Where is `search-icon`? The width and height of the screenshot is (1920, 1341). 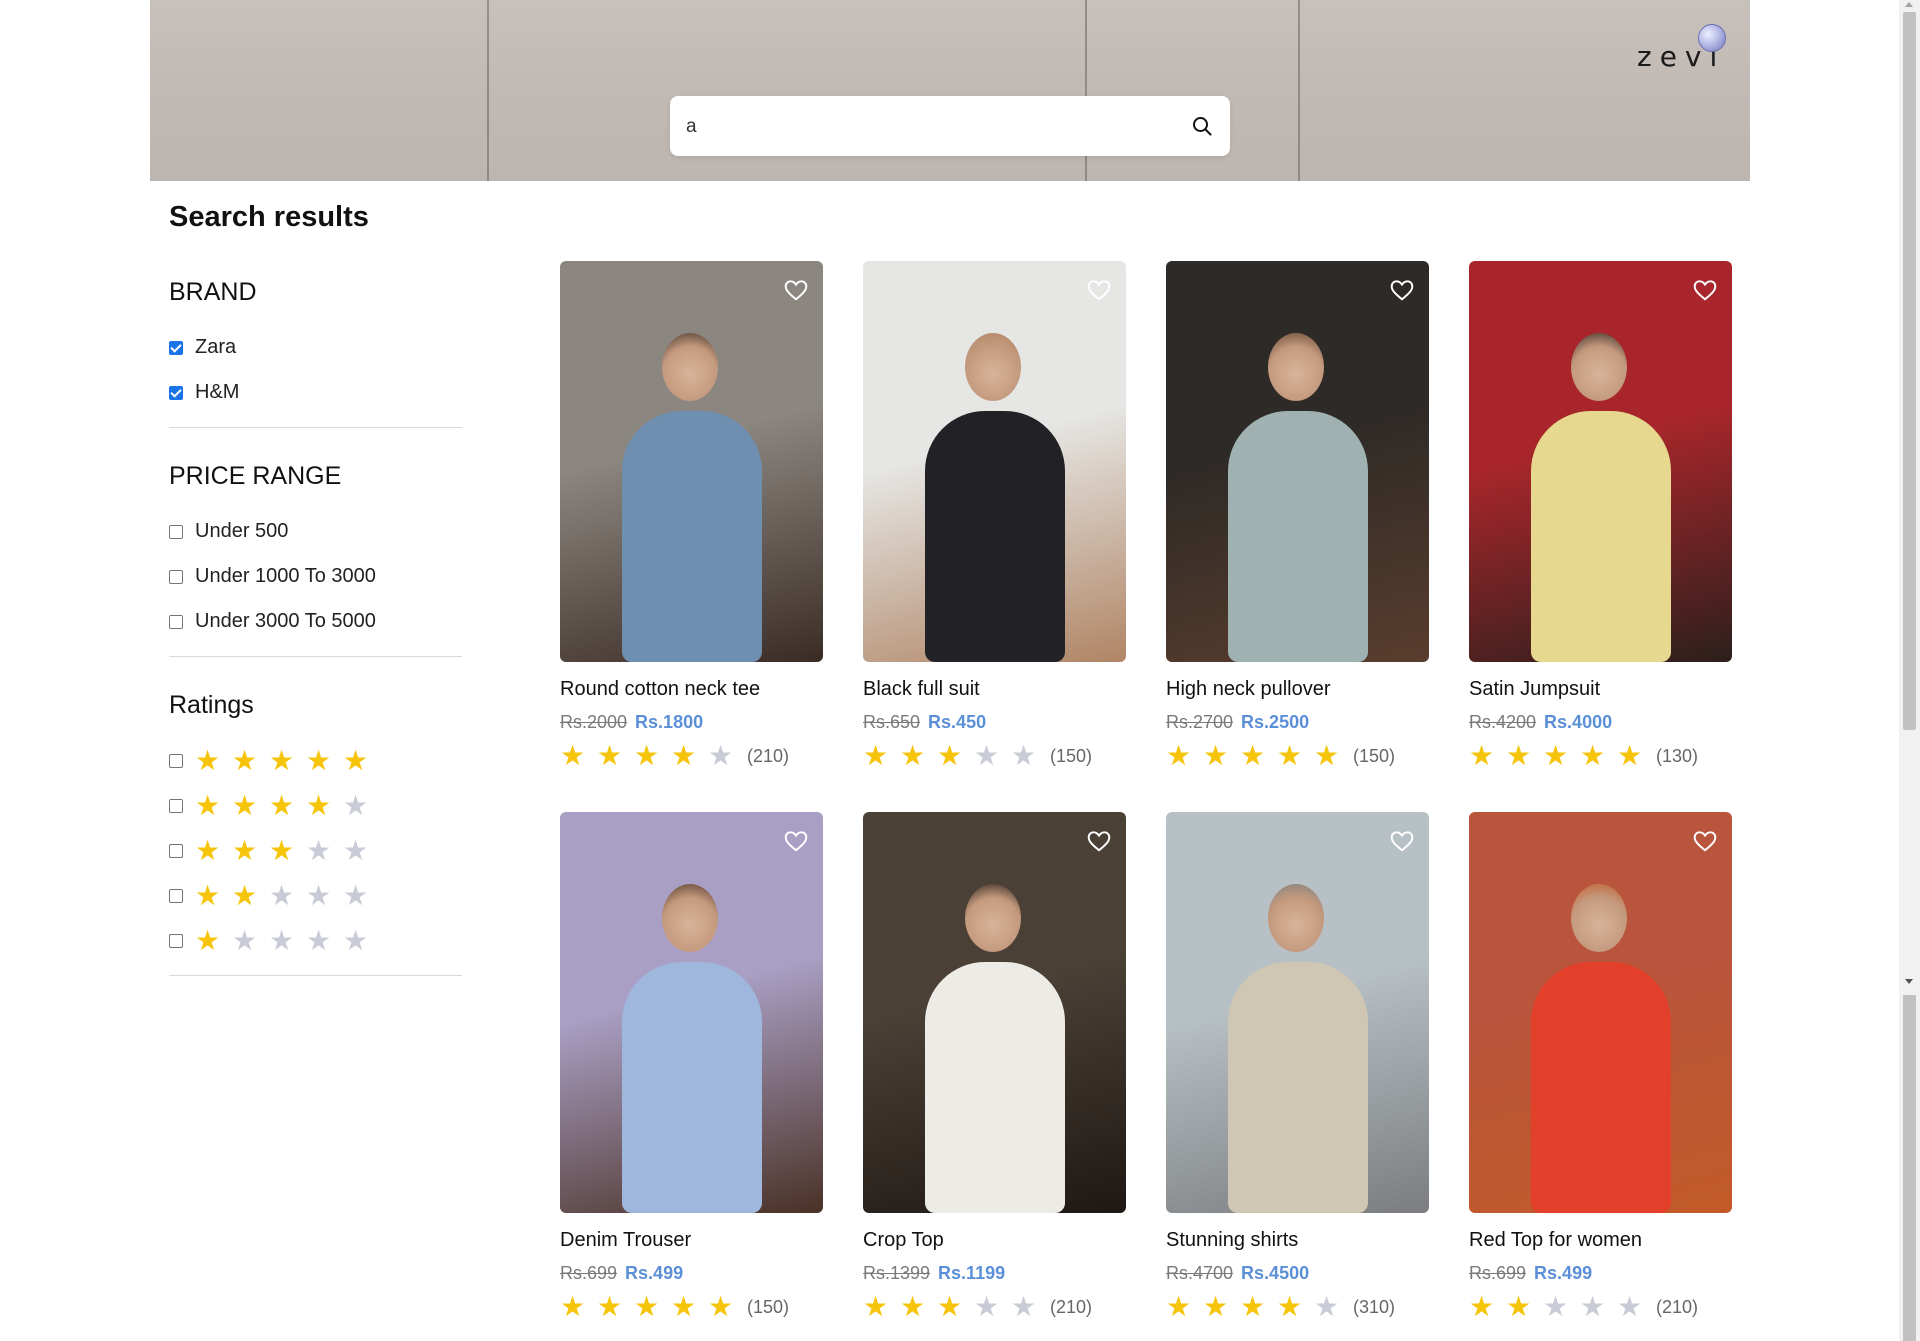
search-icon is located at coordinates (1202, 126).